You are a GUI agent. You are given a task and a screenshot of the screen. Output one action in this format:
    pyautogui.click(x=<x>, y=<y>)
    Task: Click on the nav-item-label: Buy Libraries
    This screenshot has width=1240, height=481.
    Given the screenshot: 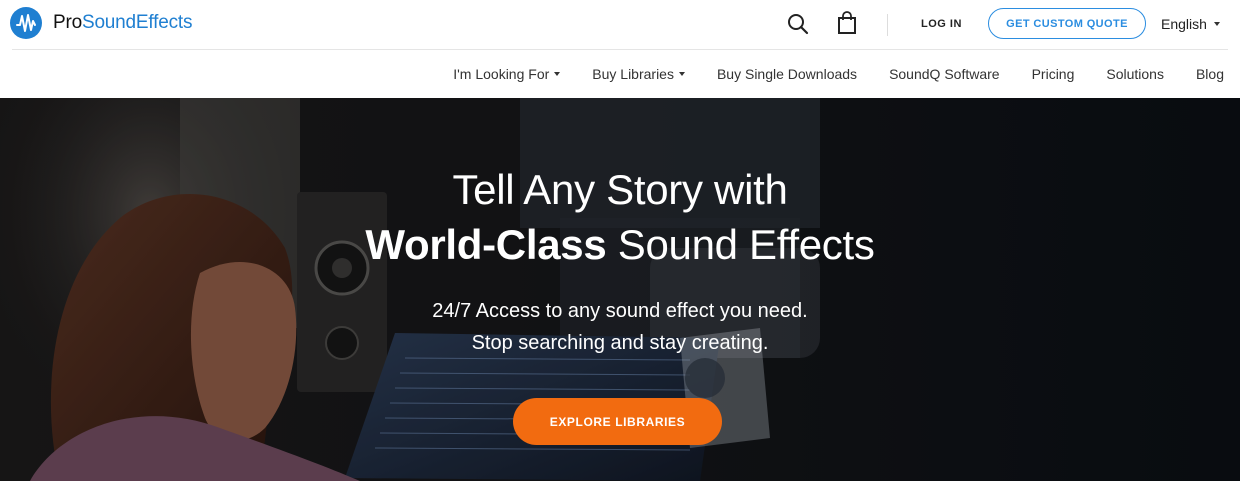 What is the action you would take?
    pyautogui.click(x=633, y=74)
    